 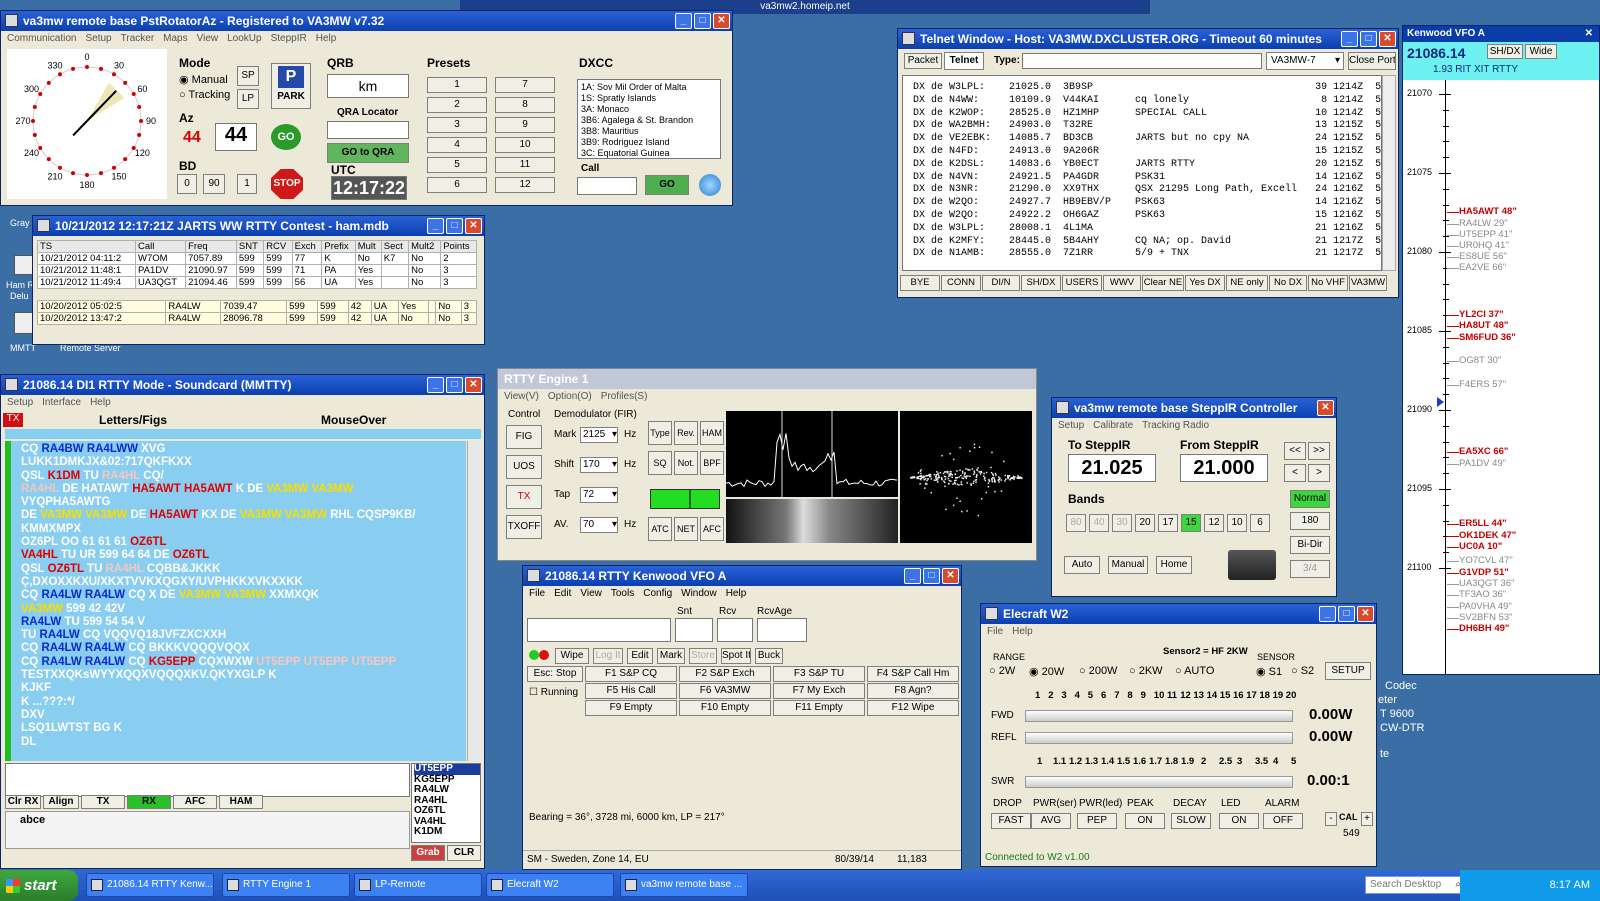 What do you see at coordinates (599, 495) in the screenshot?
I see `tap-select: 72 ▾` at bounding box center [599, 495].